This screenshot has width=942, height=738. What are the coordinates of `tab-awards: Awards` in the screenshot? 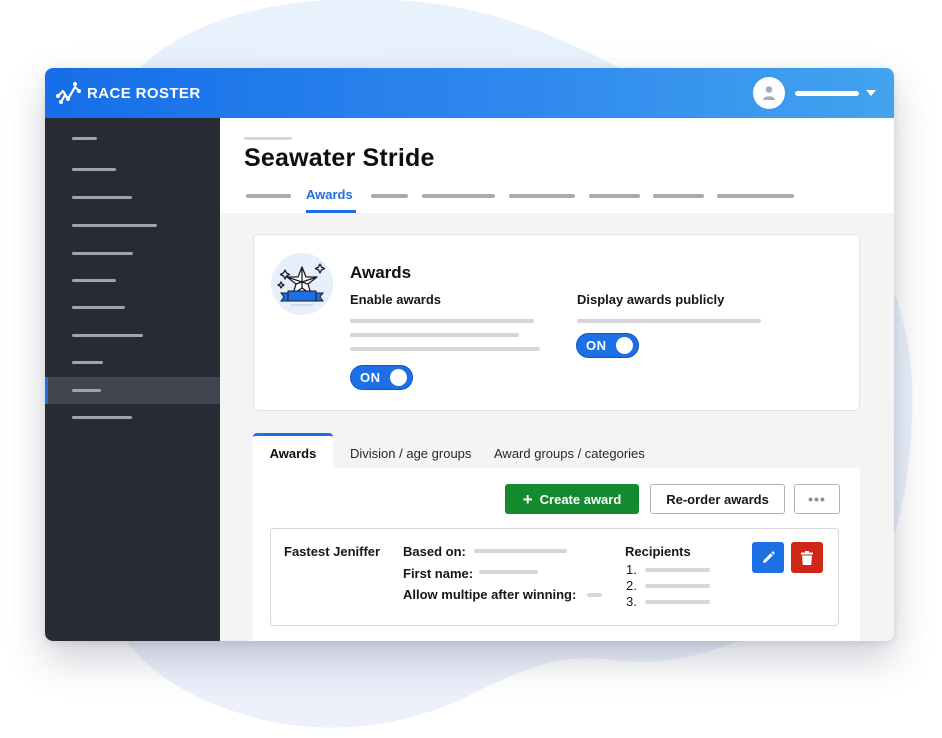 It's located at (293, 450).